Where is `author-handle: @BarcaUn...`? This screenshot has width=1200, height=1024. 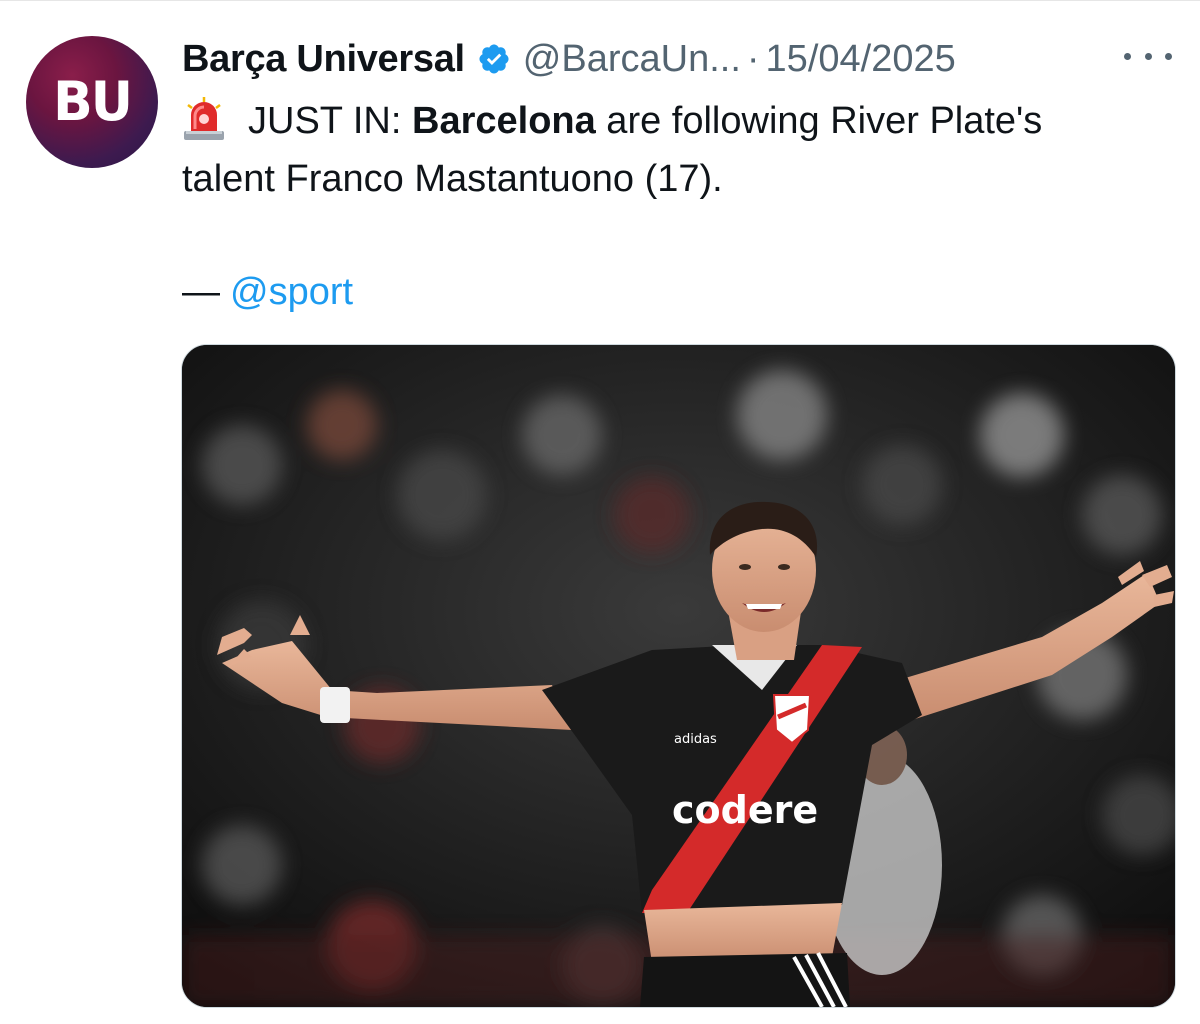
author-handle: @BarcaUn... is located at coordinates (632, 59).